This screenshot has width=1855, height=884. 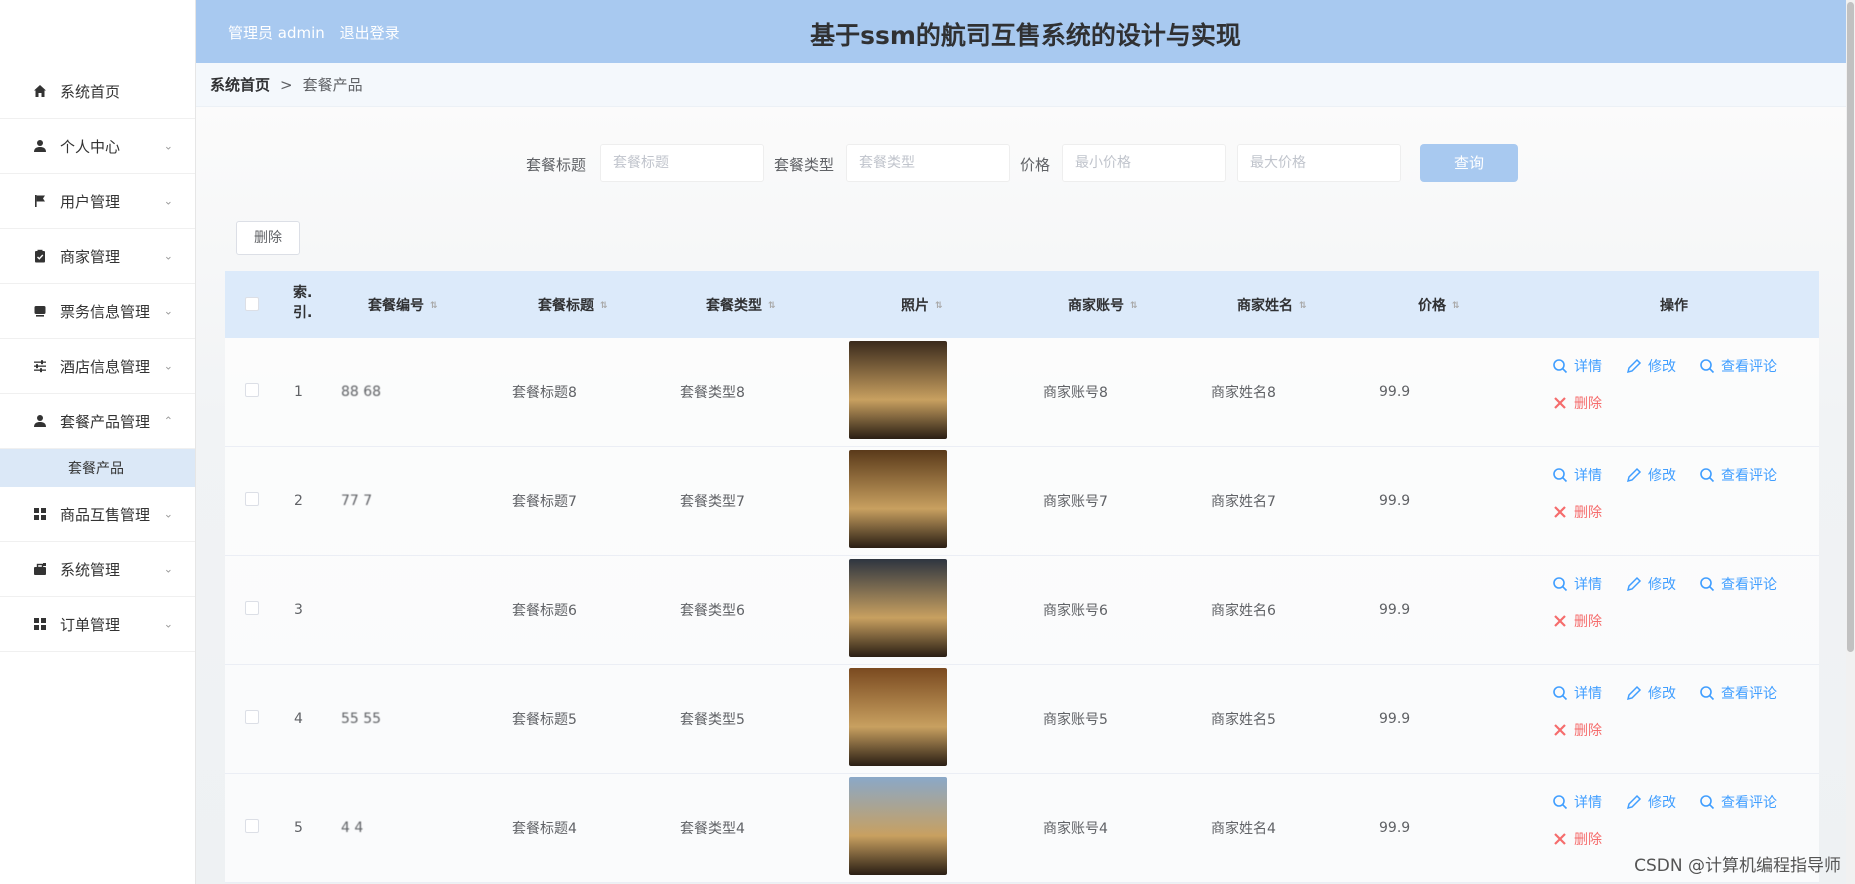 I want to click on cell-type: 套餐类型4, so click(x=712, y=829).